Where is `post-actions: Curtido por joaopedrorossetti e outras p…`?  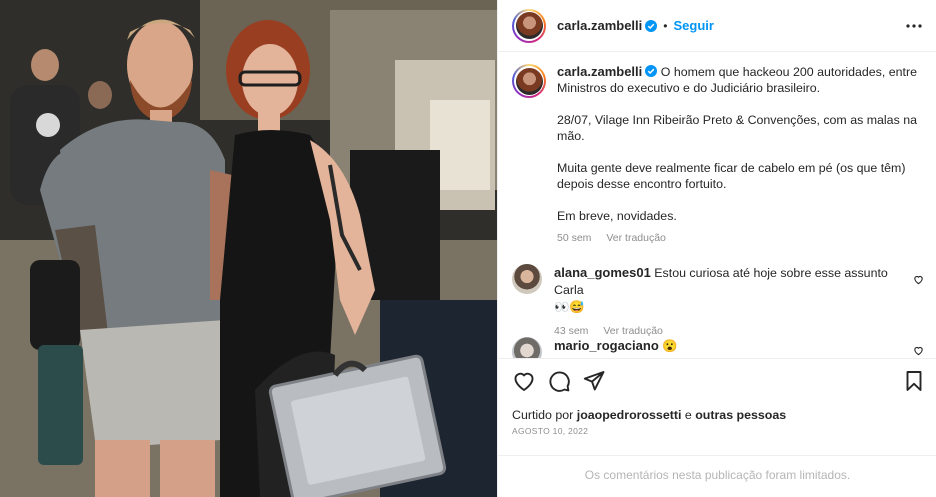 post-actions: Curtido por joaopedrorossetti e outras p… is located at coordinates (717, 427).